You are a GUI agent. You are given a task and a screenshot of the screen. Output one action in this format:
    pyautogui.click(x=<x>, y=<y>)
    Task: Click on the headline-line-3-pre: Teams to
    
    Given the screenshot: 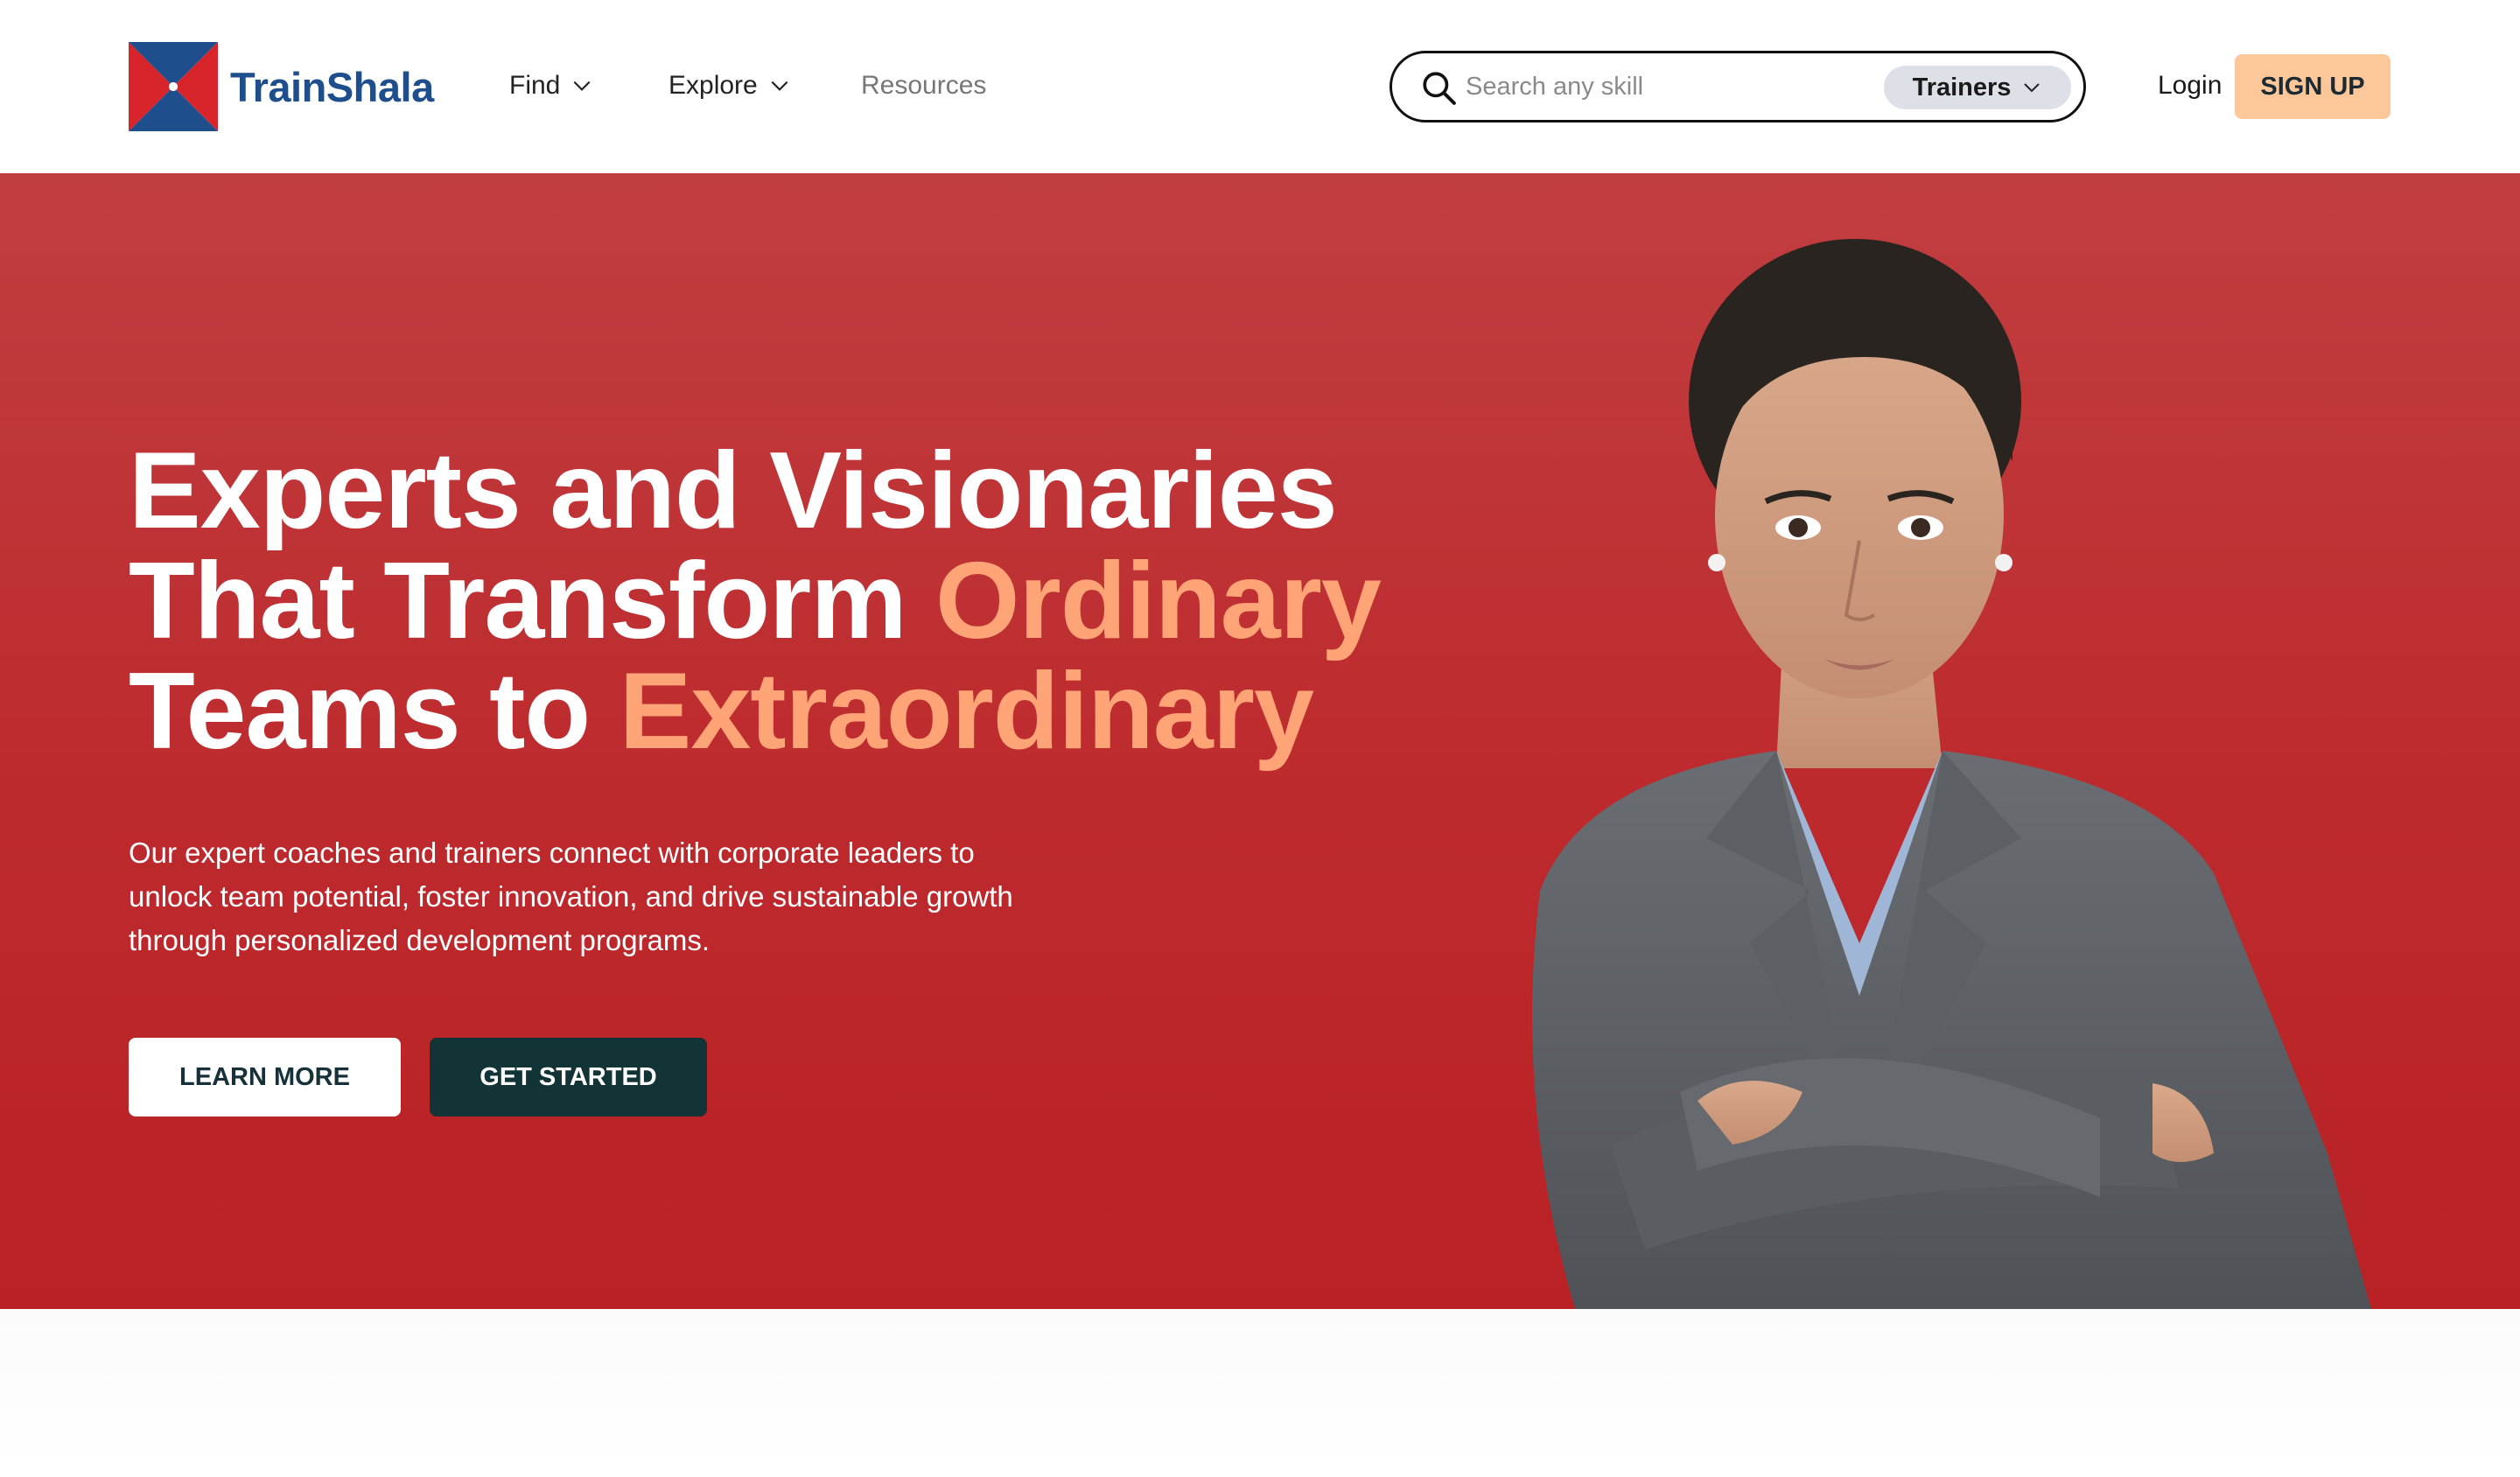 What is the action you would take?
    pyautogui.click(x=374, y=711)
    